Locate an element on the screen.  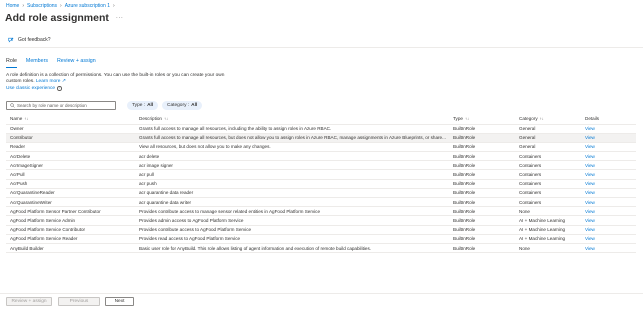
tab-review-assign: Review + assign is located at coordinates (76, 62).